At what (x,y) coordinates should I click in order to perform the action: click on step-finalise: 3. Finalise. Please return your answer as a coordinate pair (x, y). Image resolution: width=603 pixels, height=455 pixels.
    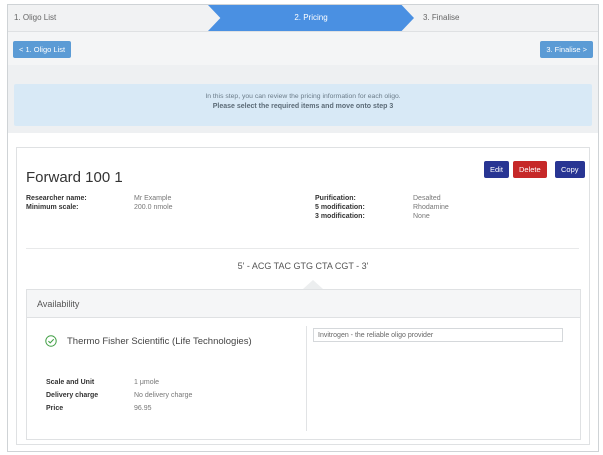
    Looking at the image, I should click on (441, 18).